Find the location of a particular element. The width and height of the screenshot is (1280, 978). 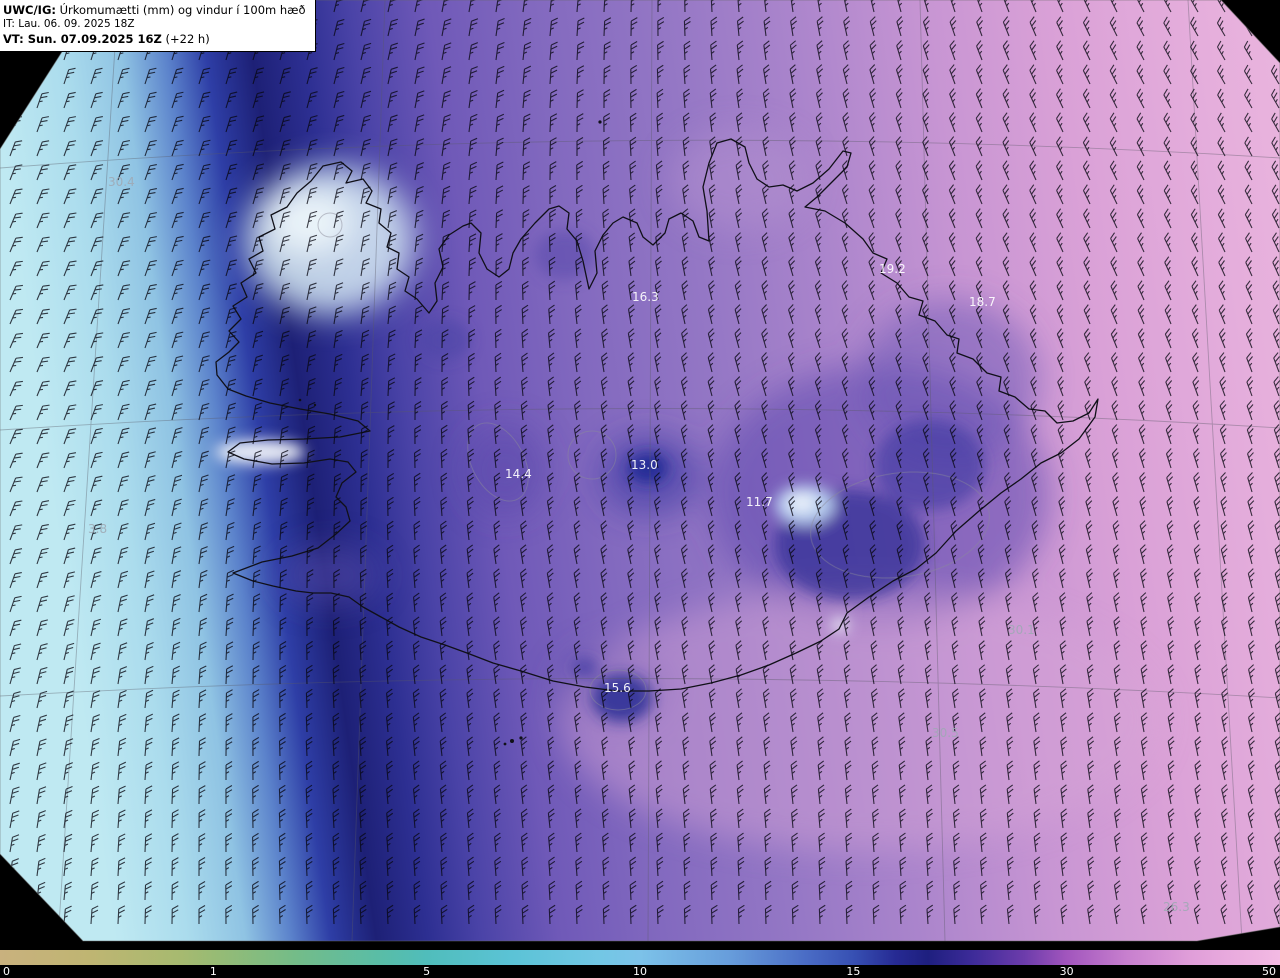

init-time: IT: Lau. 06. 09. 2025 18Z is located at coordinates (69, 23).